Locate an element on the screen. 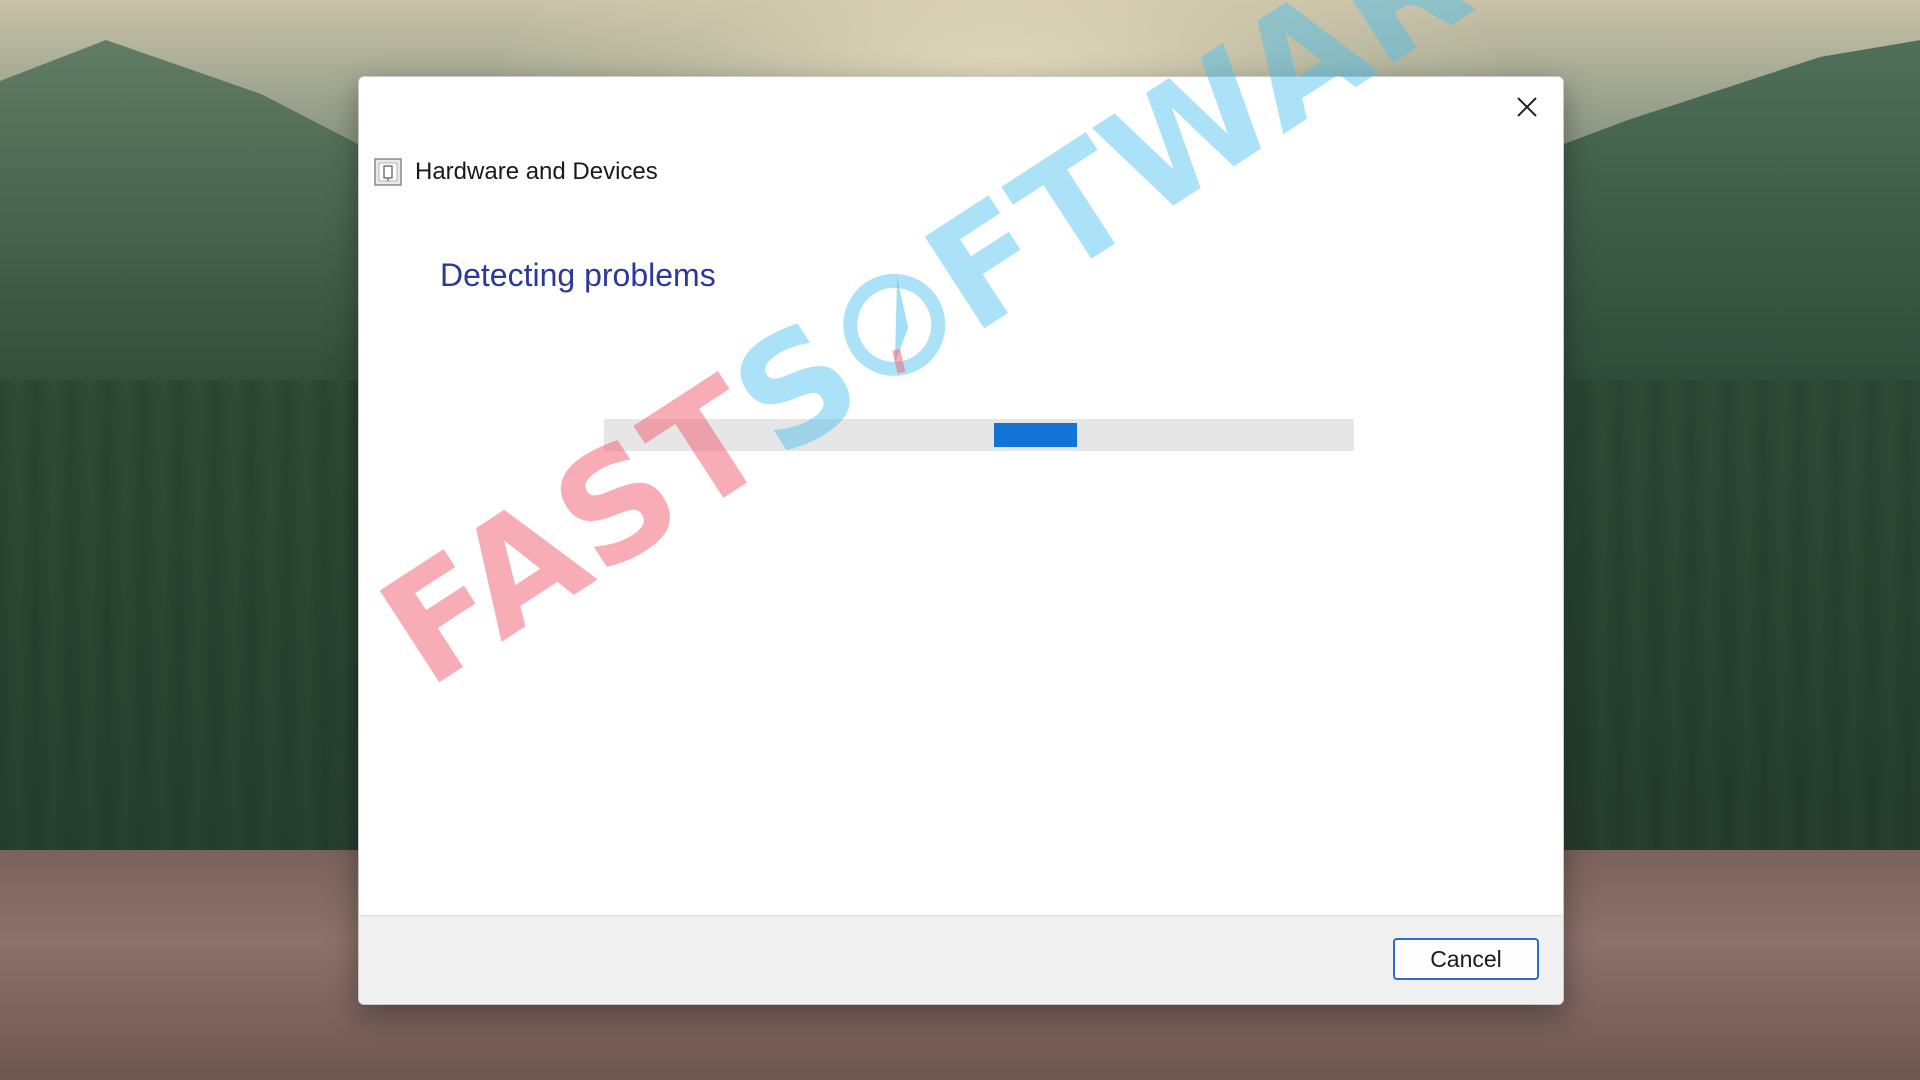 Image resolution: width=1920 pixels, height=1080 pixels. close-button is located at coordinates (1527, 107).